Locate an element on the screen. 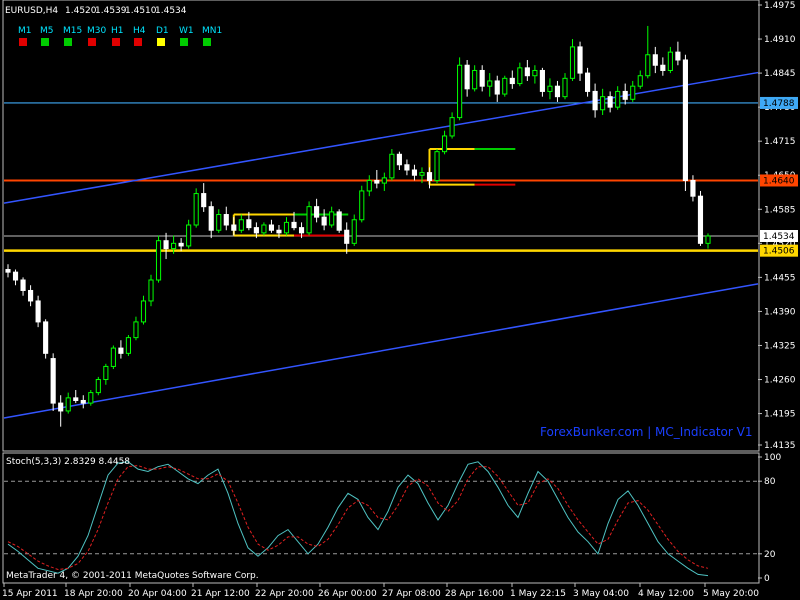  time-tick-label: 1 May 22:15 is located at coordinates (538, 594).